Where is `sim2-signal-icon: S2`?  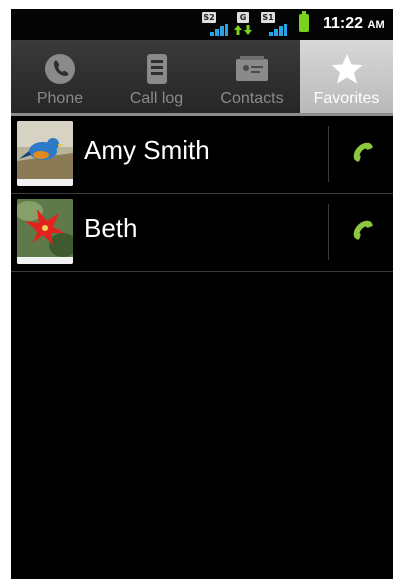
sim2-signal-icon: S2 is located at coordinates (215, 24).